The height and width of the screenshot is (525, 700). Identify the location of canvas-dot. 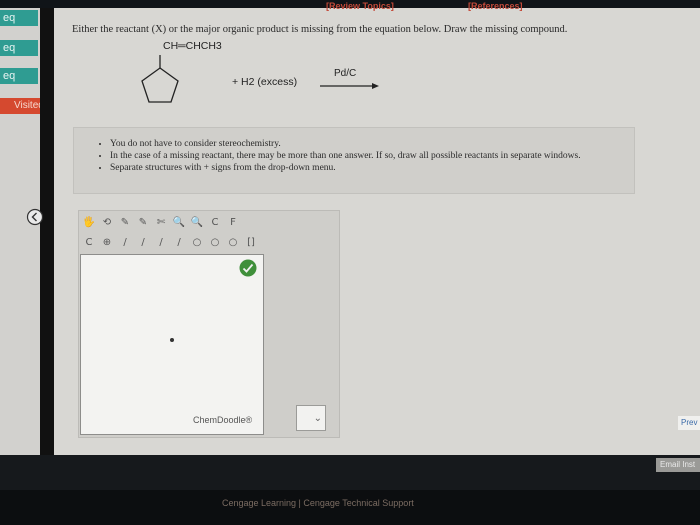
(172, 340).